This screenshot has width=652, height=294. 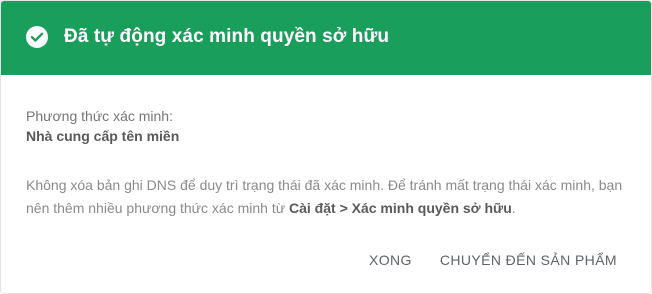 What do you see at coordinates (513, 208) in the screenshot?
I see `dns-note-end: .` at bounding box center [513, 208].